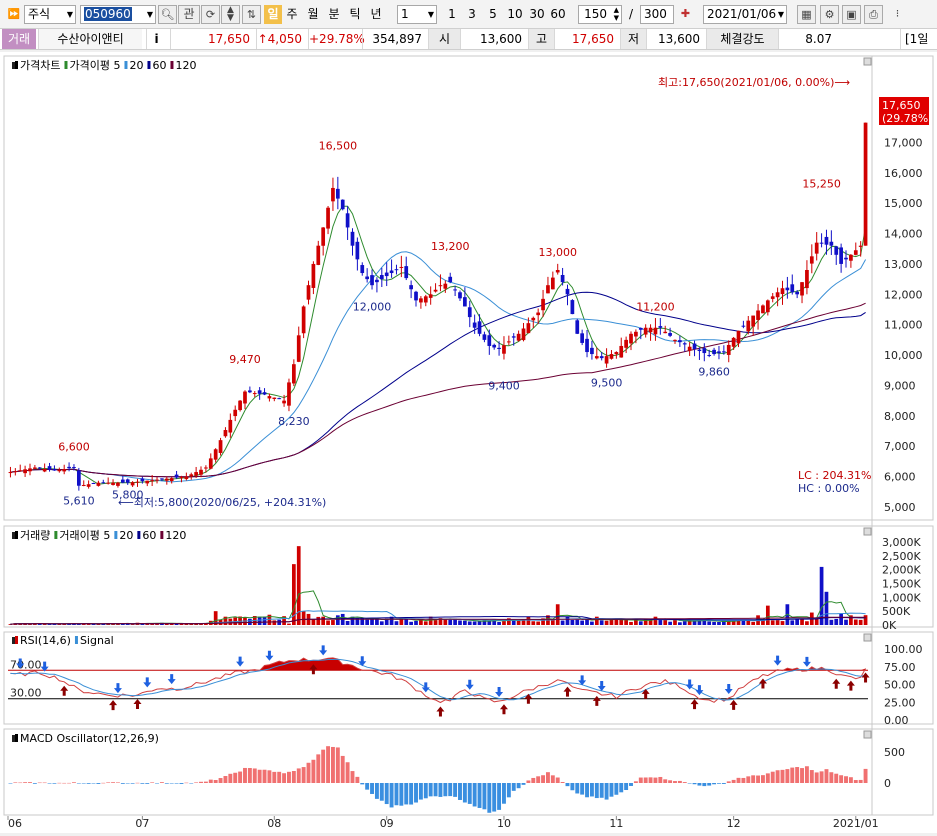 The height and width of the screenshot is (836, 937). I want to click on search-icon: 🔍︎, so click(167, 14).